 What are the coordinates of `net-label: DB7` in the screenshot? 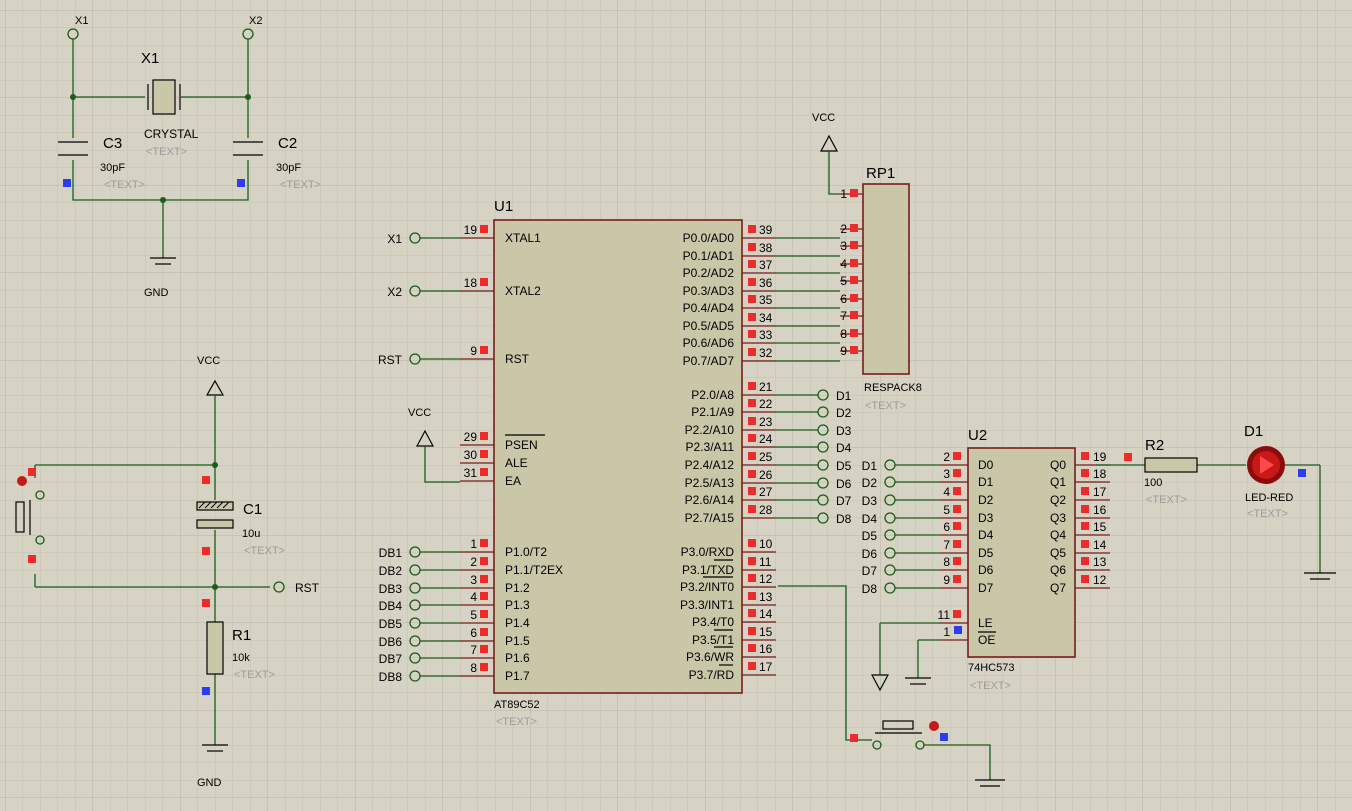 It's located at (391, 659).